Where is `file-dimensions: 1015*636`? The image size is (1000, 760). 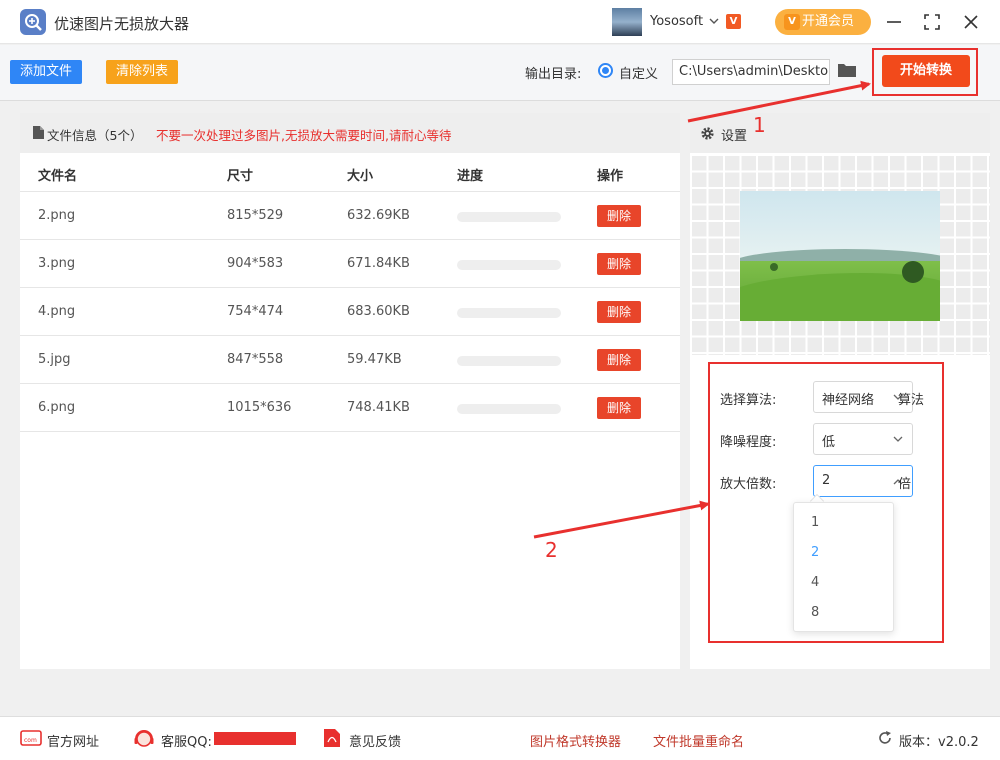
file-dimensions: 1015*636 is located at coordinates (259, 407).